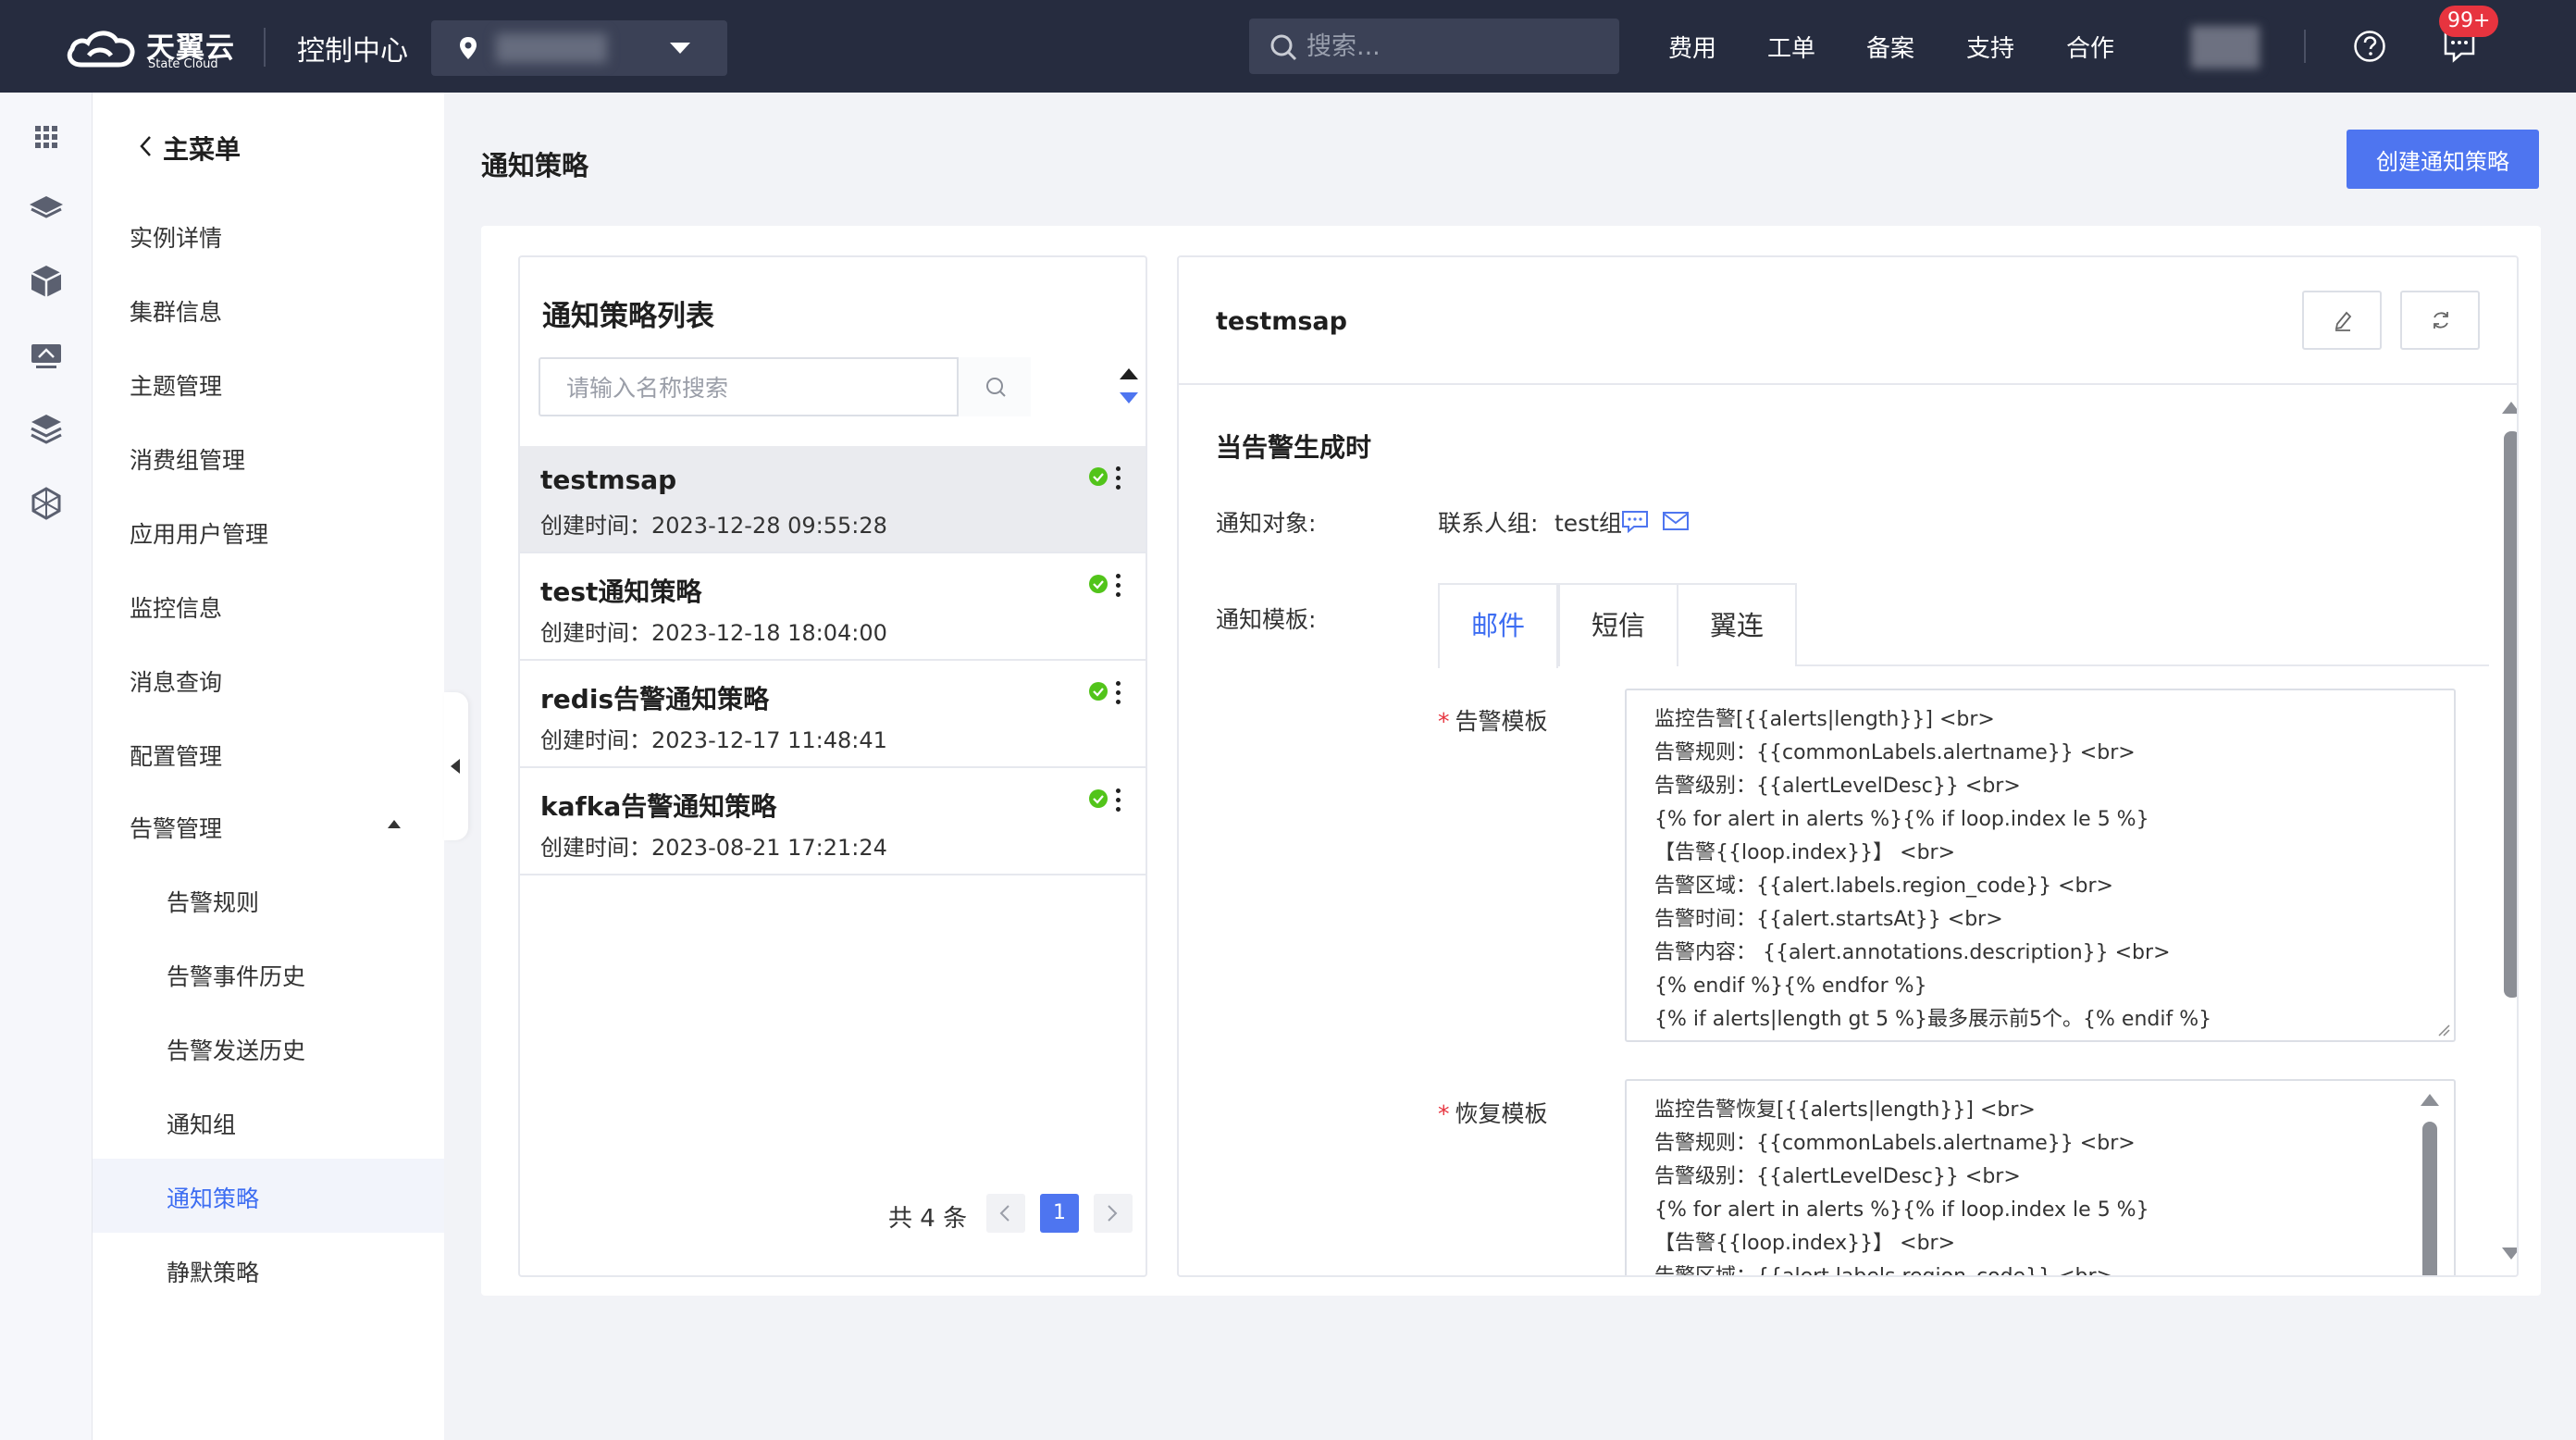 This screenshot has height=1440, width=2576. I want to click on brand-cloud-icon, so click(101, 49).